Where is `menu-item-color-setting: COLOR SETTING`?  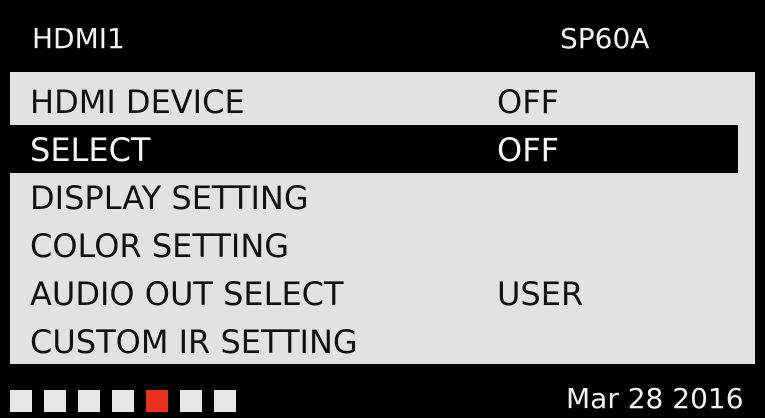
menu-item-color-setting: COLOR SETTING is located at coordinates (382, 245).